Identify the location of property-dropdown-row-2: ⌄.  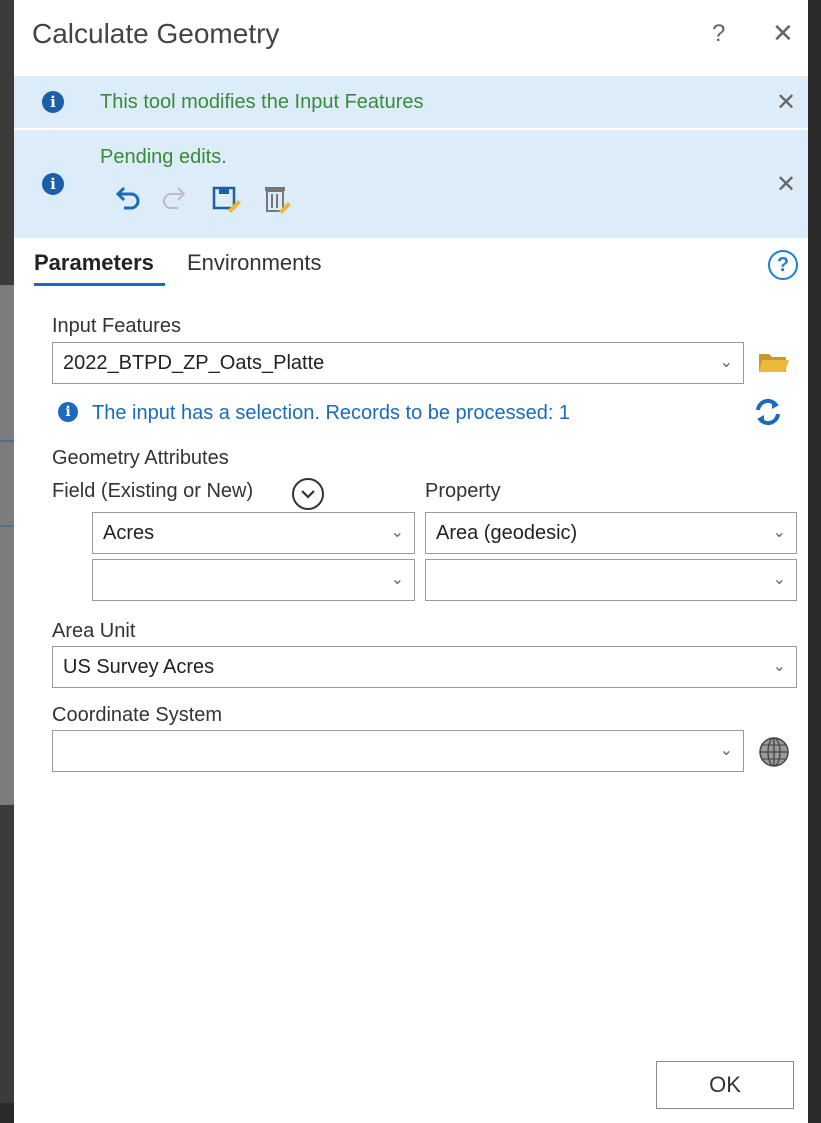
(611, 580).